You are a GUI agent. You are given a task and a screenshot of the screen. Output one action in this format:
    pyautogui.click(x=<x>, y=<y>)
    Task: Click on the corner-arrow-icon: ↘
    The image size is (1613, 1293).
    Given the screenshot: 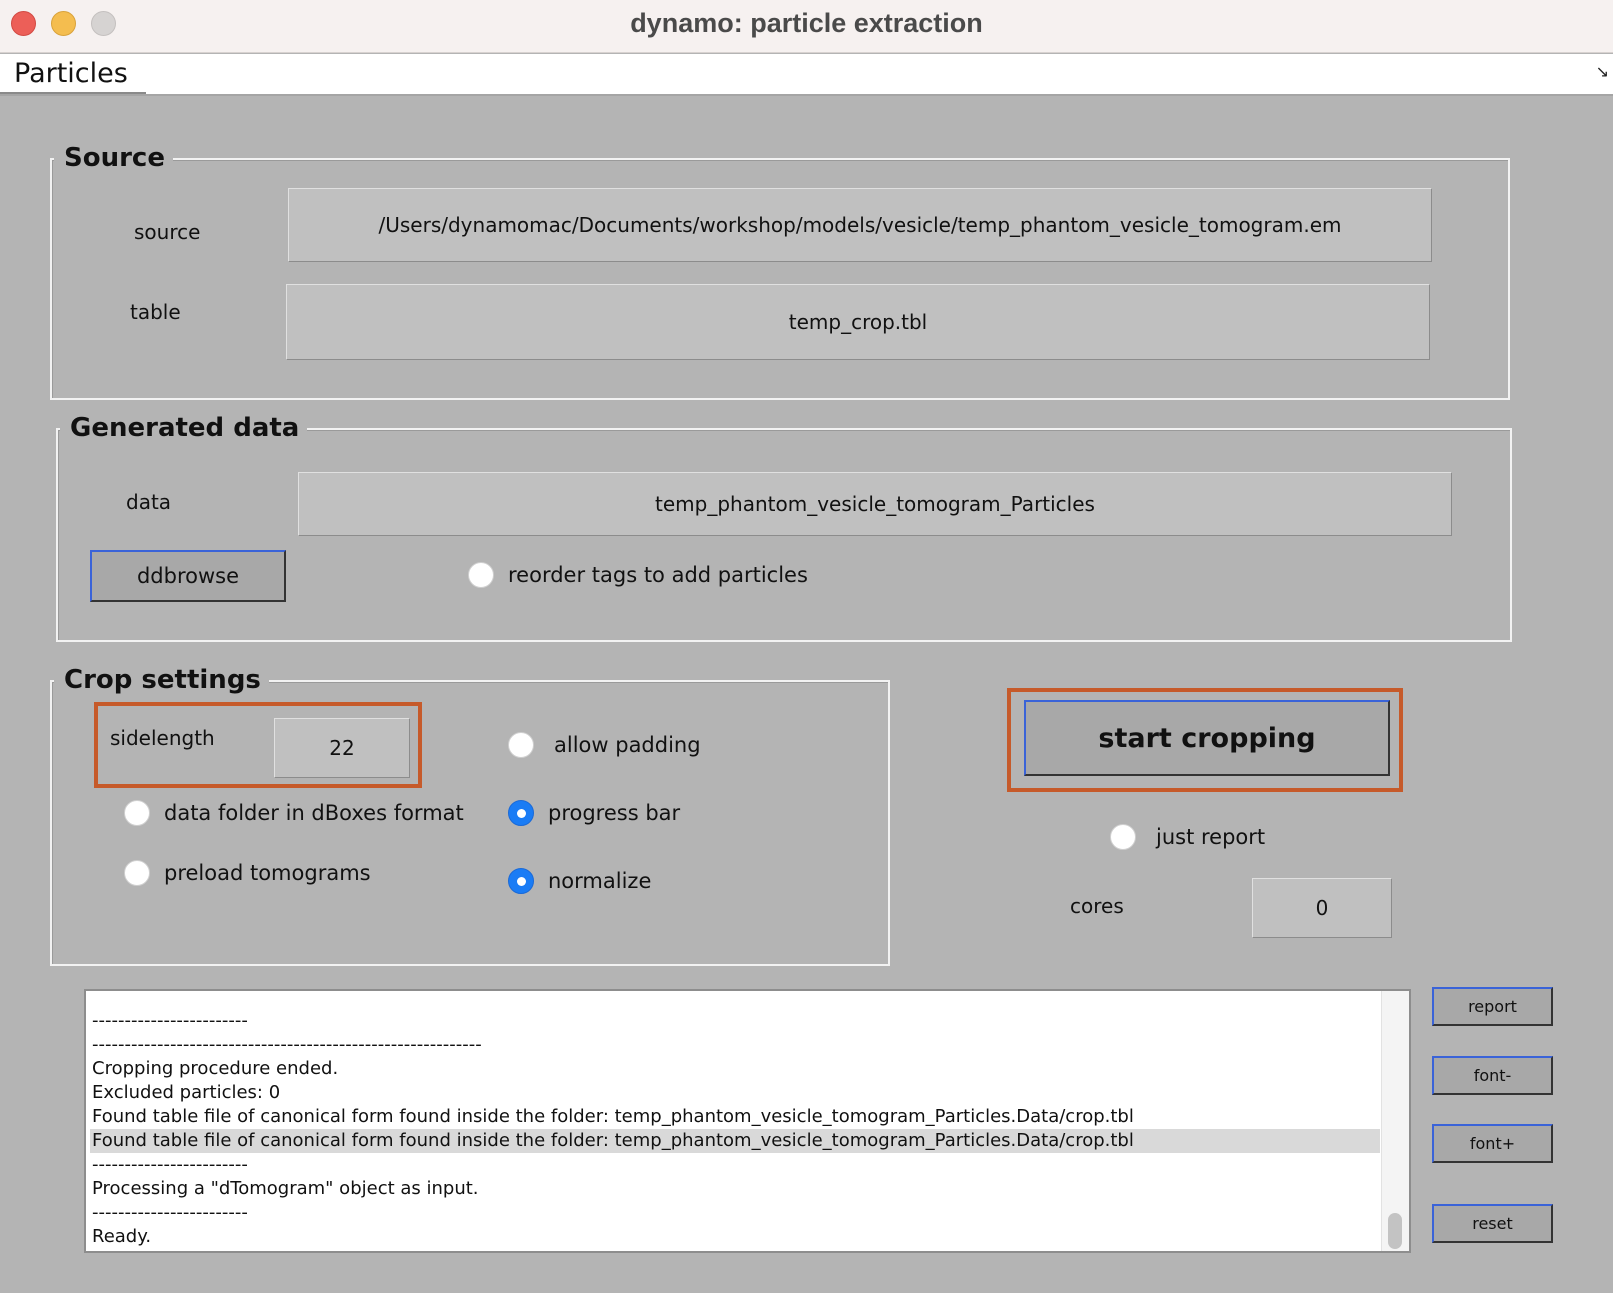 What is the action you would take?
    pyautogui.click(x=1602, y=71)
    